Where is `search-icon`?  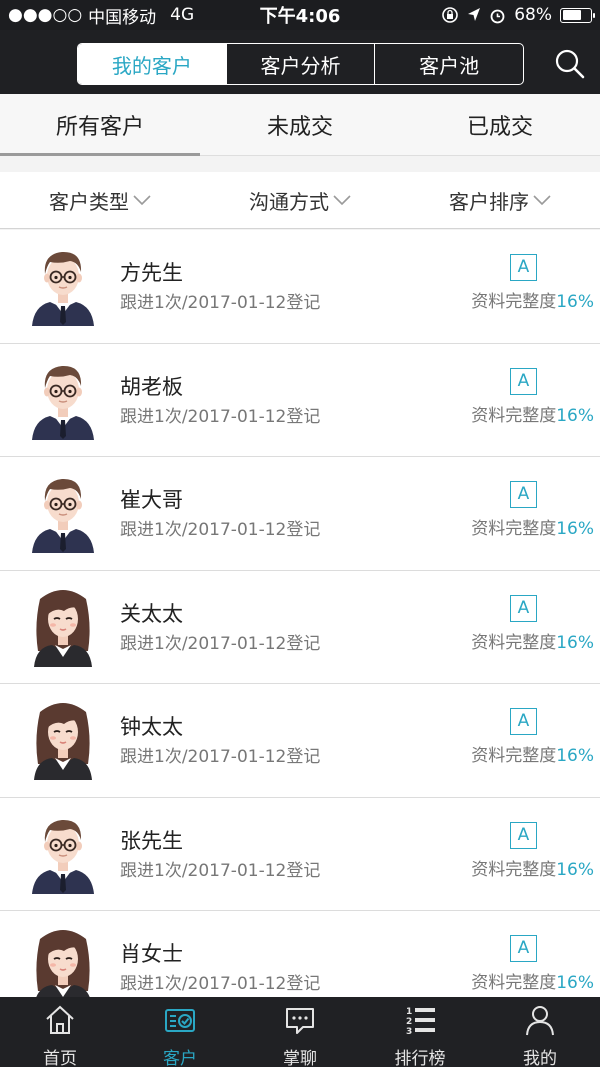
search-icon is located at coordinates (570, 64).